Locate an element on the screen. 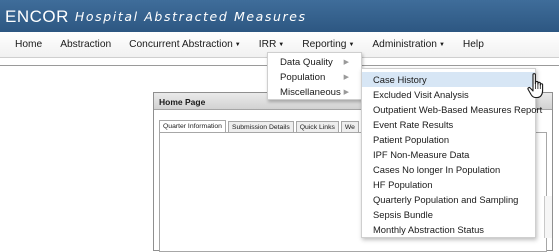 The height and width of the screenshot is (252, 559). submenu-item-ipf-non-measure-data: IPF Non-Measure Data is located at coordinates (448, 154).